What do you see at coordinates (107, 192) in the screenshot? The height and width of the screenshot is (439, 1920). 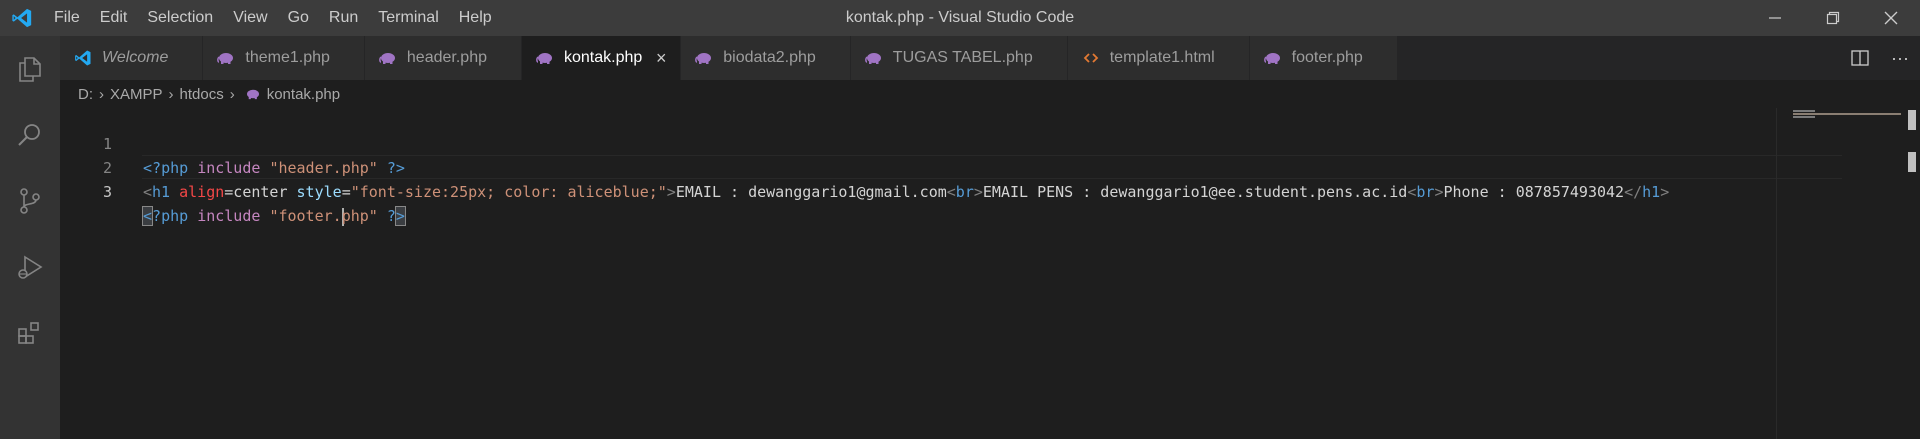 I see `line-number: 3` at bounding box center [107, 192].